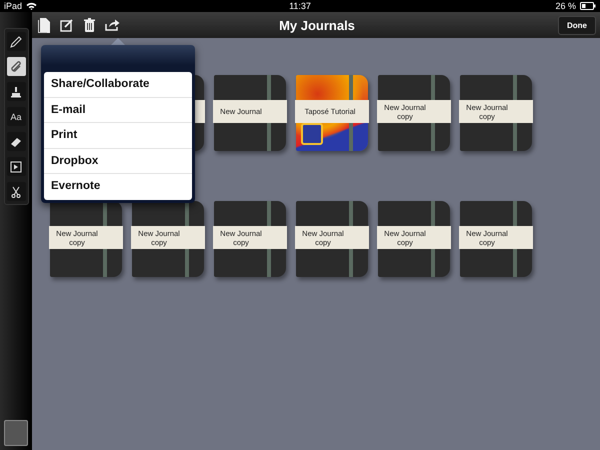 The image size is (600, 450). Describe the element at coordinates (312, 134) in the screenshot. I see `logo-icon` at that location.